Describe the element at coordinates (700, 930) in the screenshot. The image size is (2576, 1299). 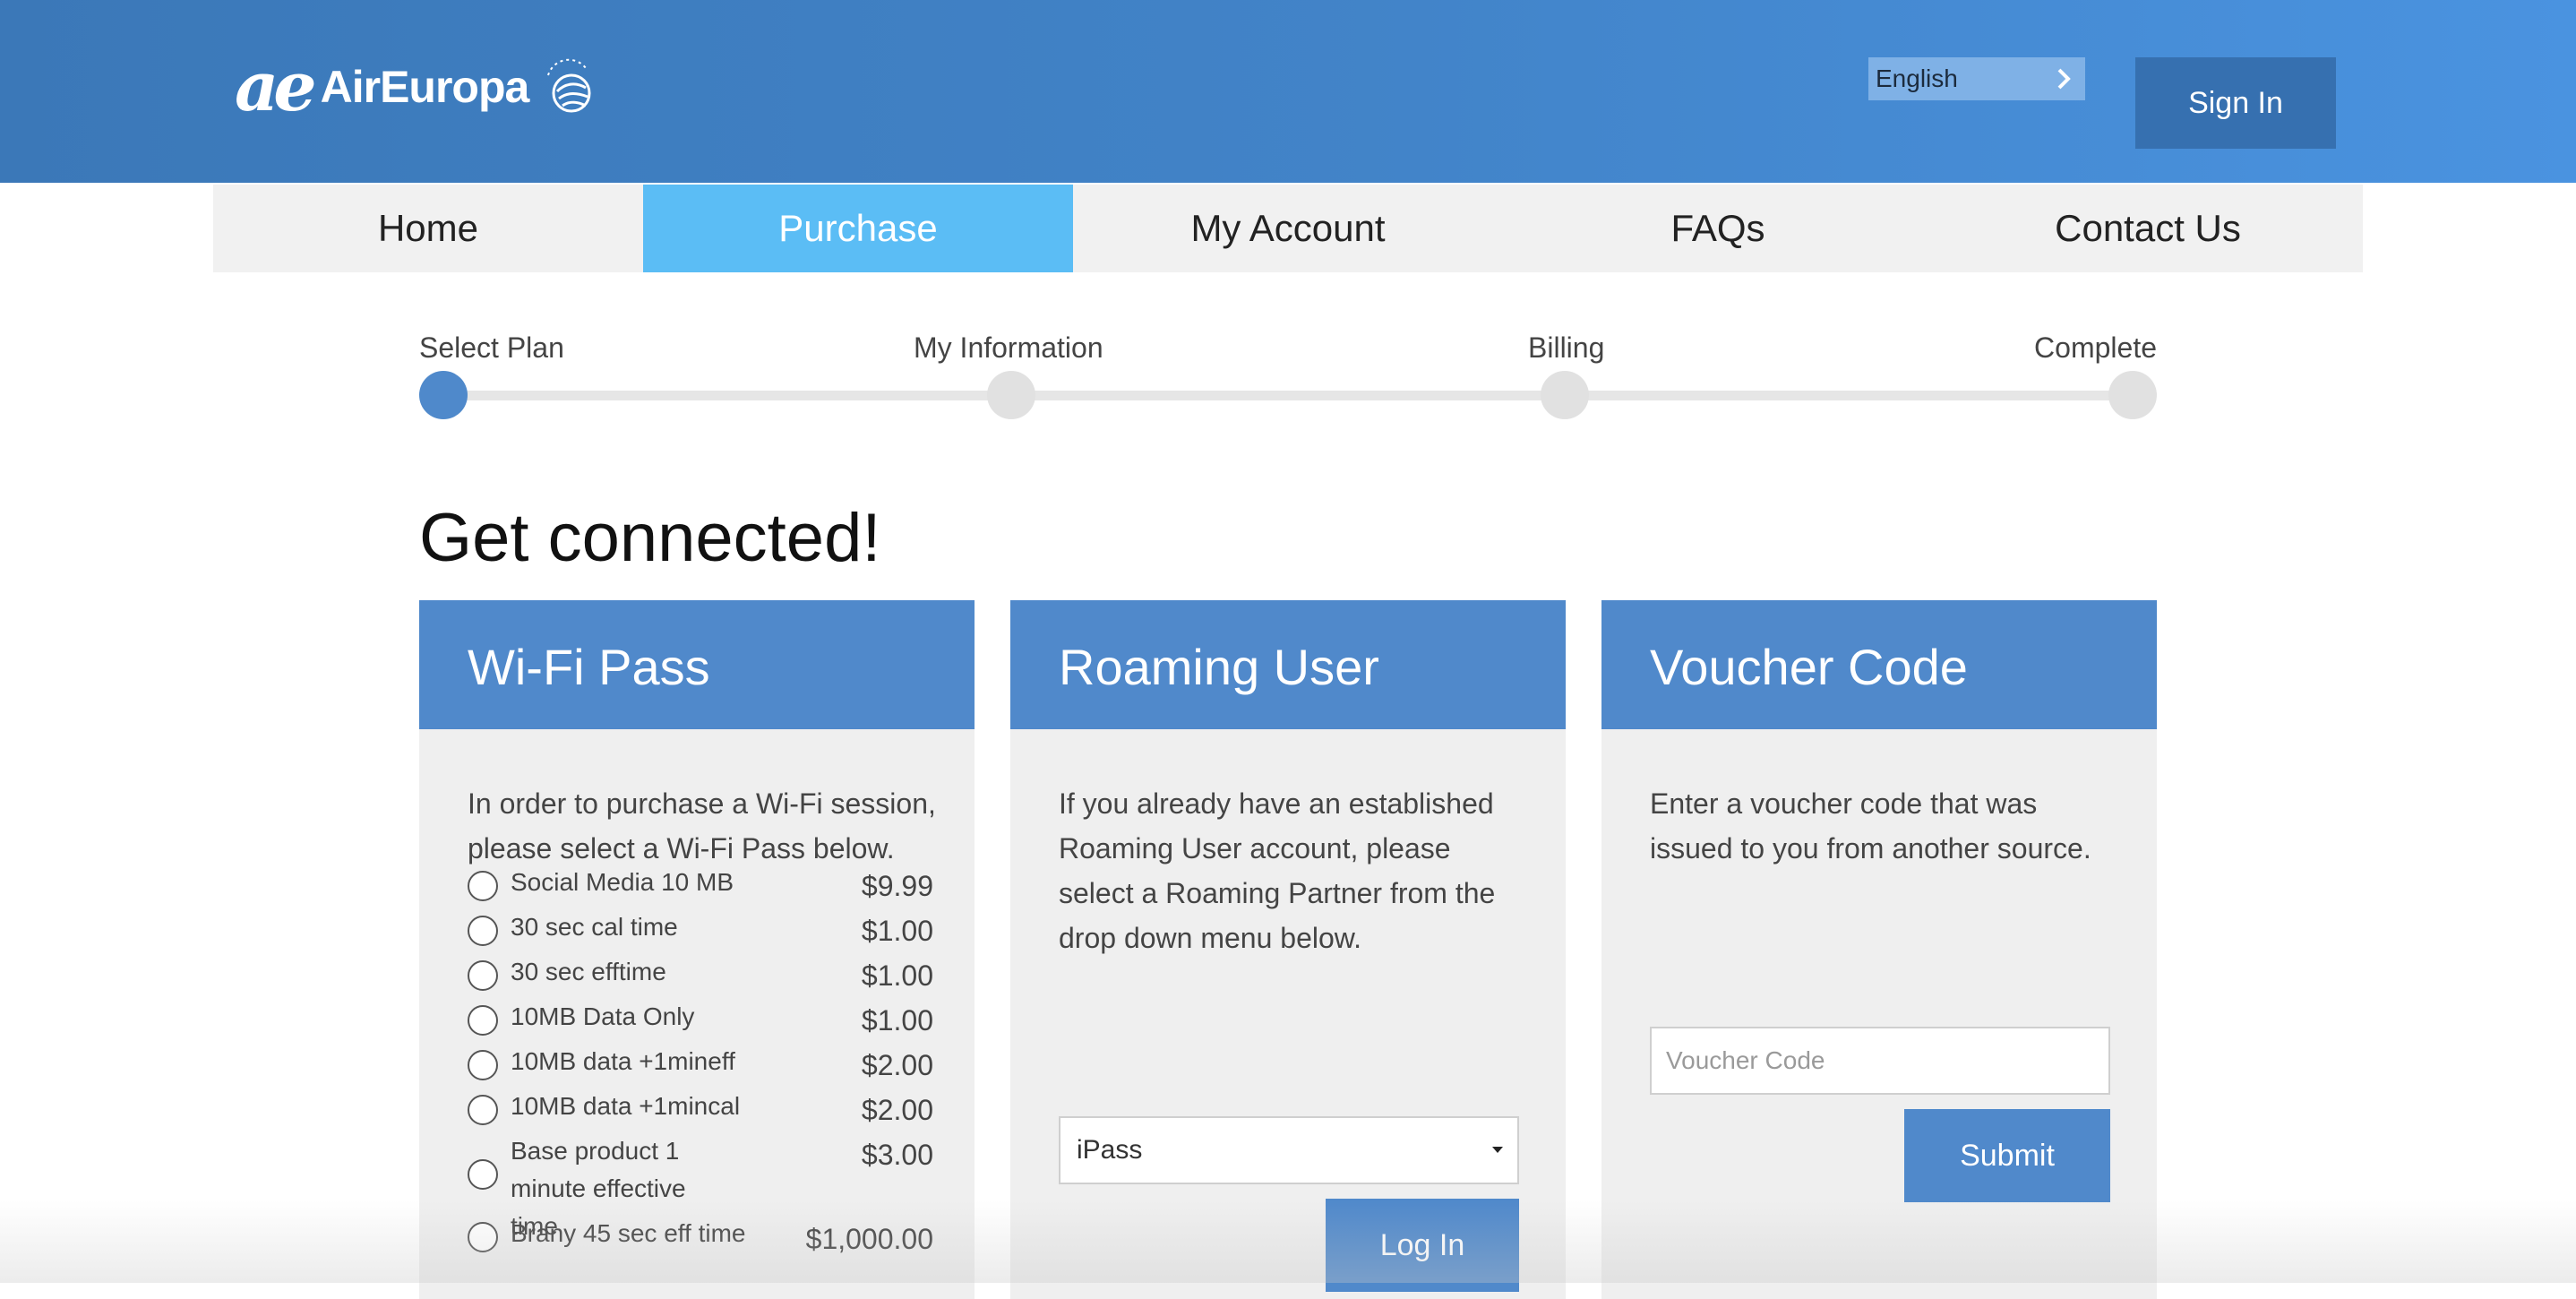
I see `plan-option: 30 sec cal time $1.00` at that location.